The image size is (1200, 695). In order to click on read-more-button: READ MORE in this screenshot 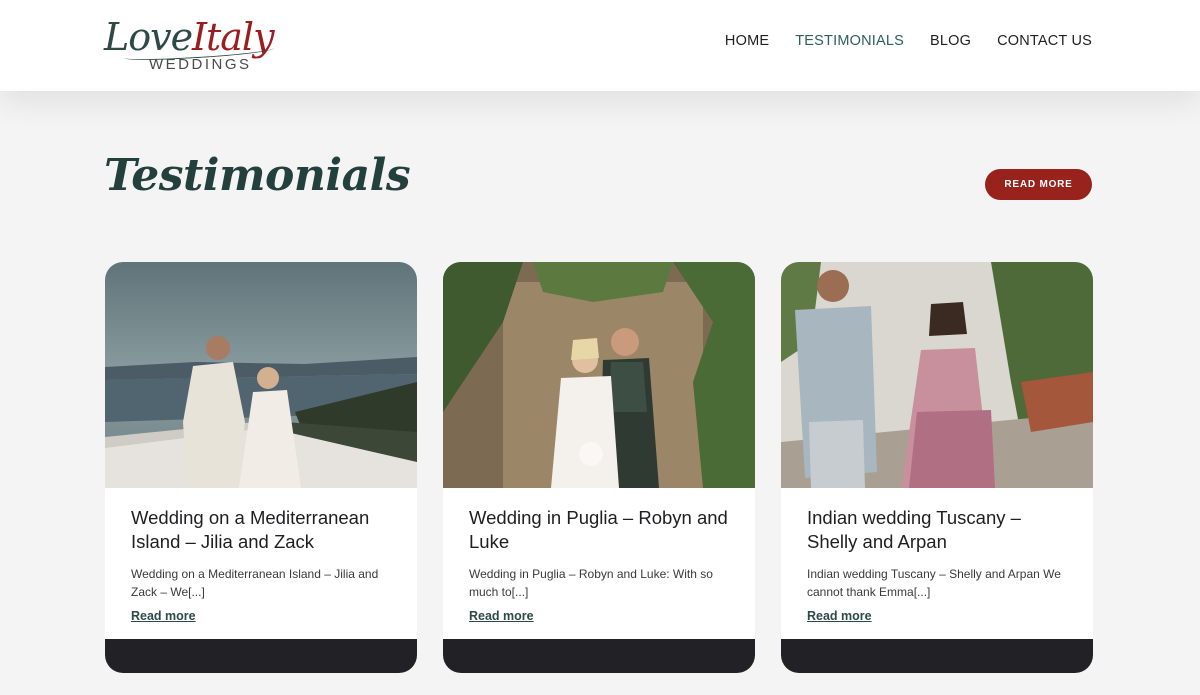, I will do `click(1038, 184)`.